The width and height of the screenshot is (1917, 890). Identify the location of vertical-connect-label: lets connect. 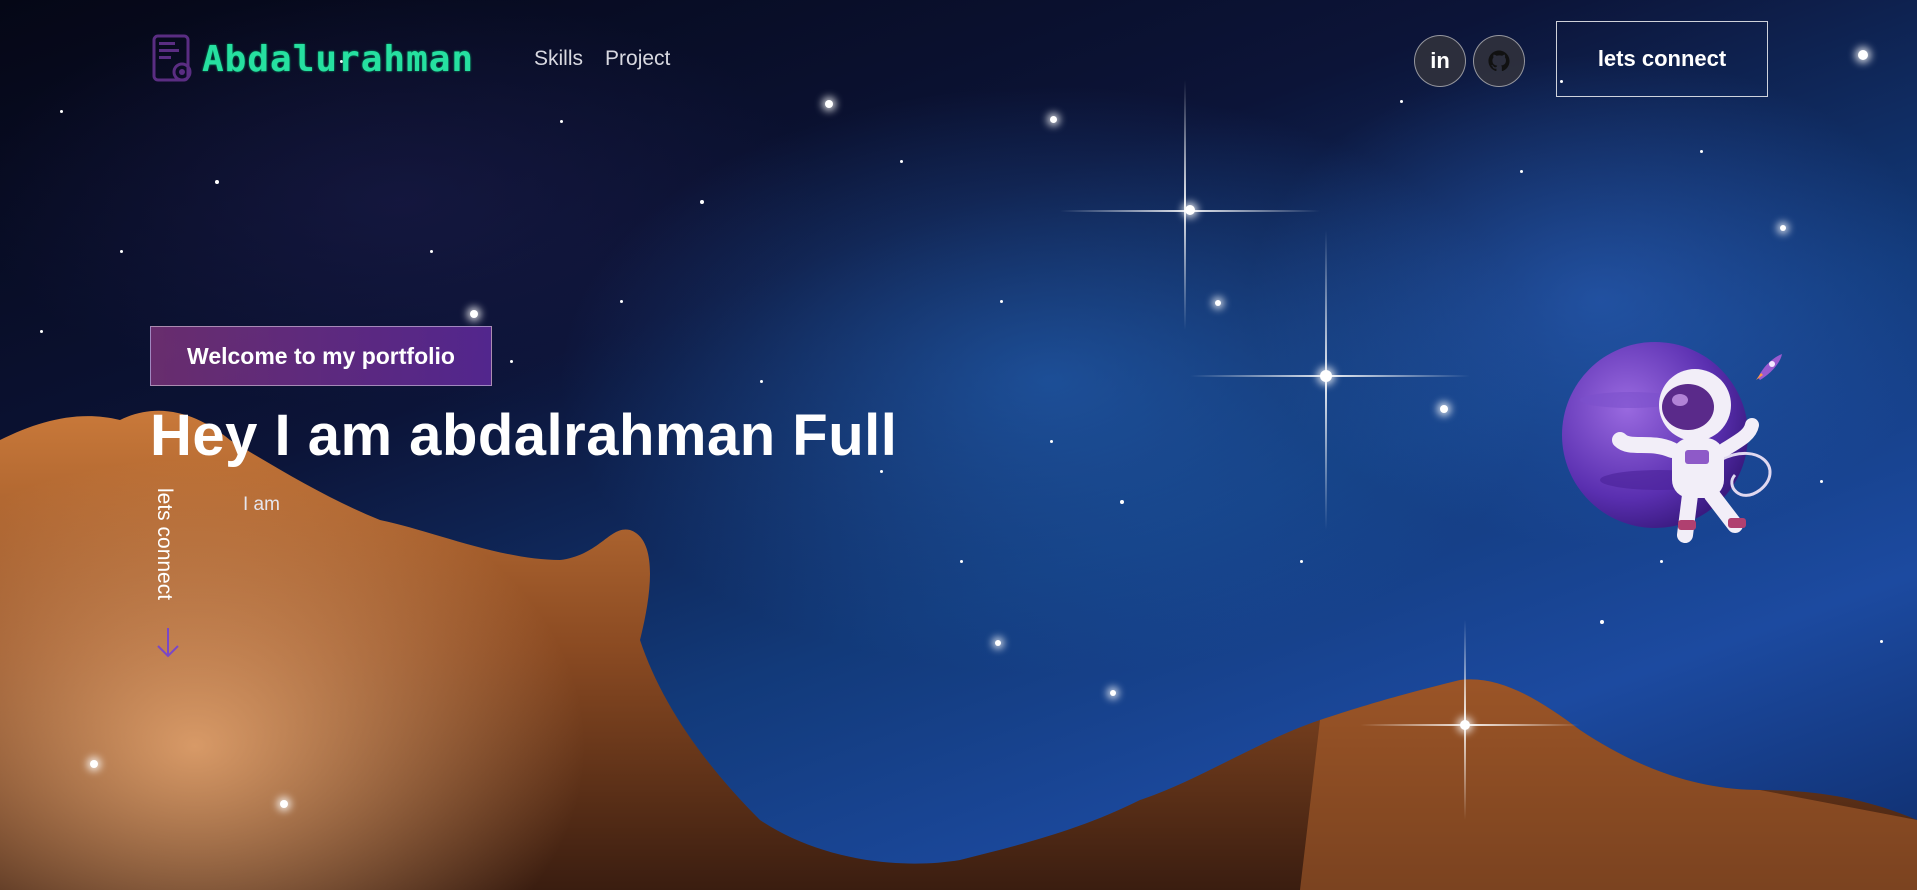
(164, 544).